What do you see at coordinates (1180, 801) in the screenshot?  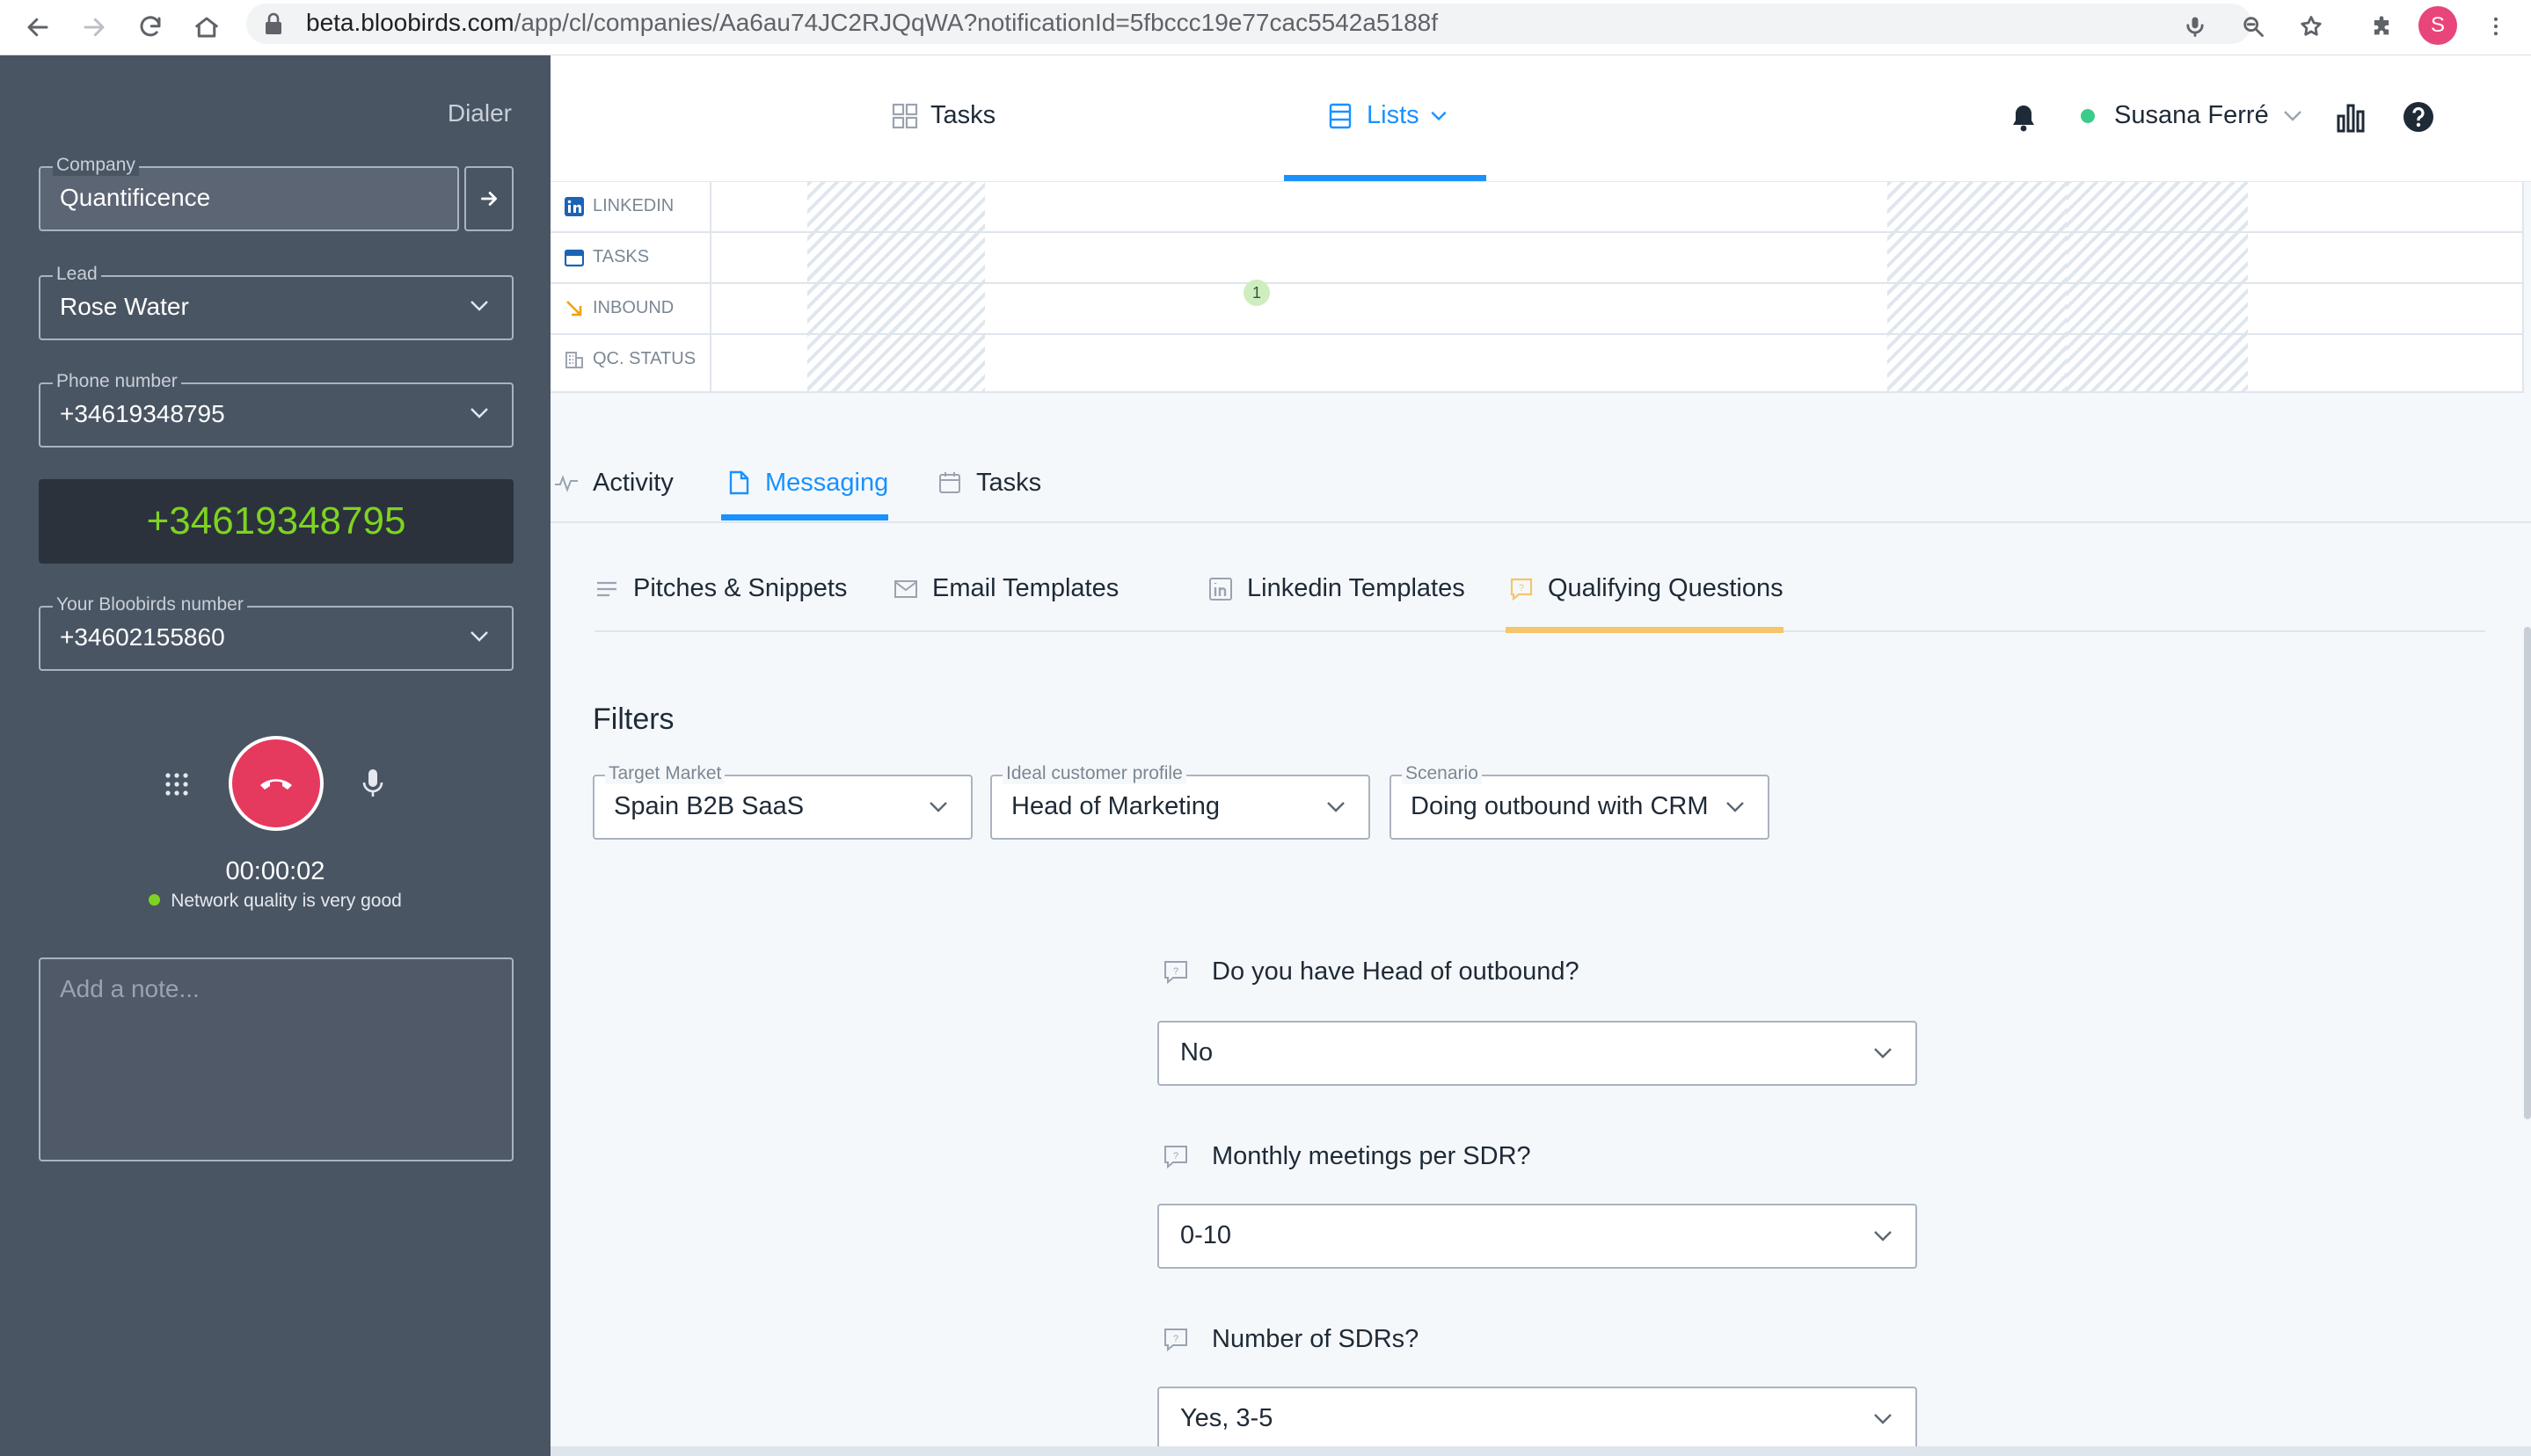 I see `icp-select: Ideal customer profile Head of Marketing` at bounding box center [1180, 801].